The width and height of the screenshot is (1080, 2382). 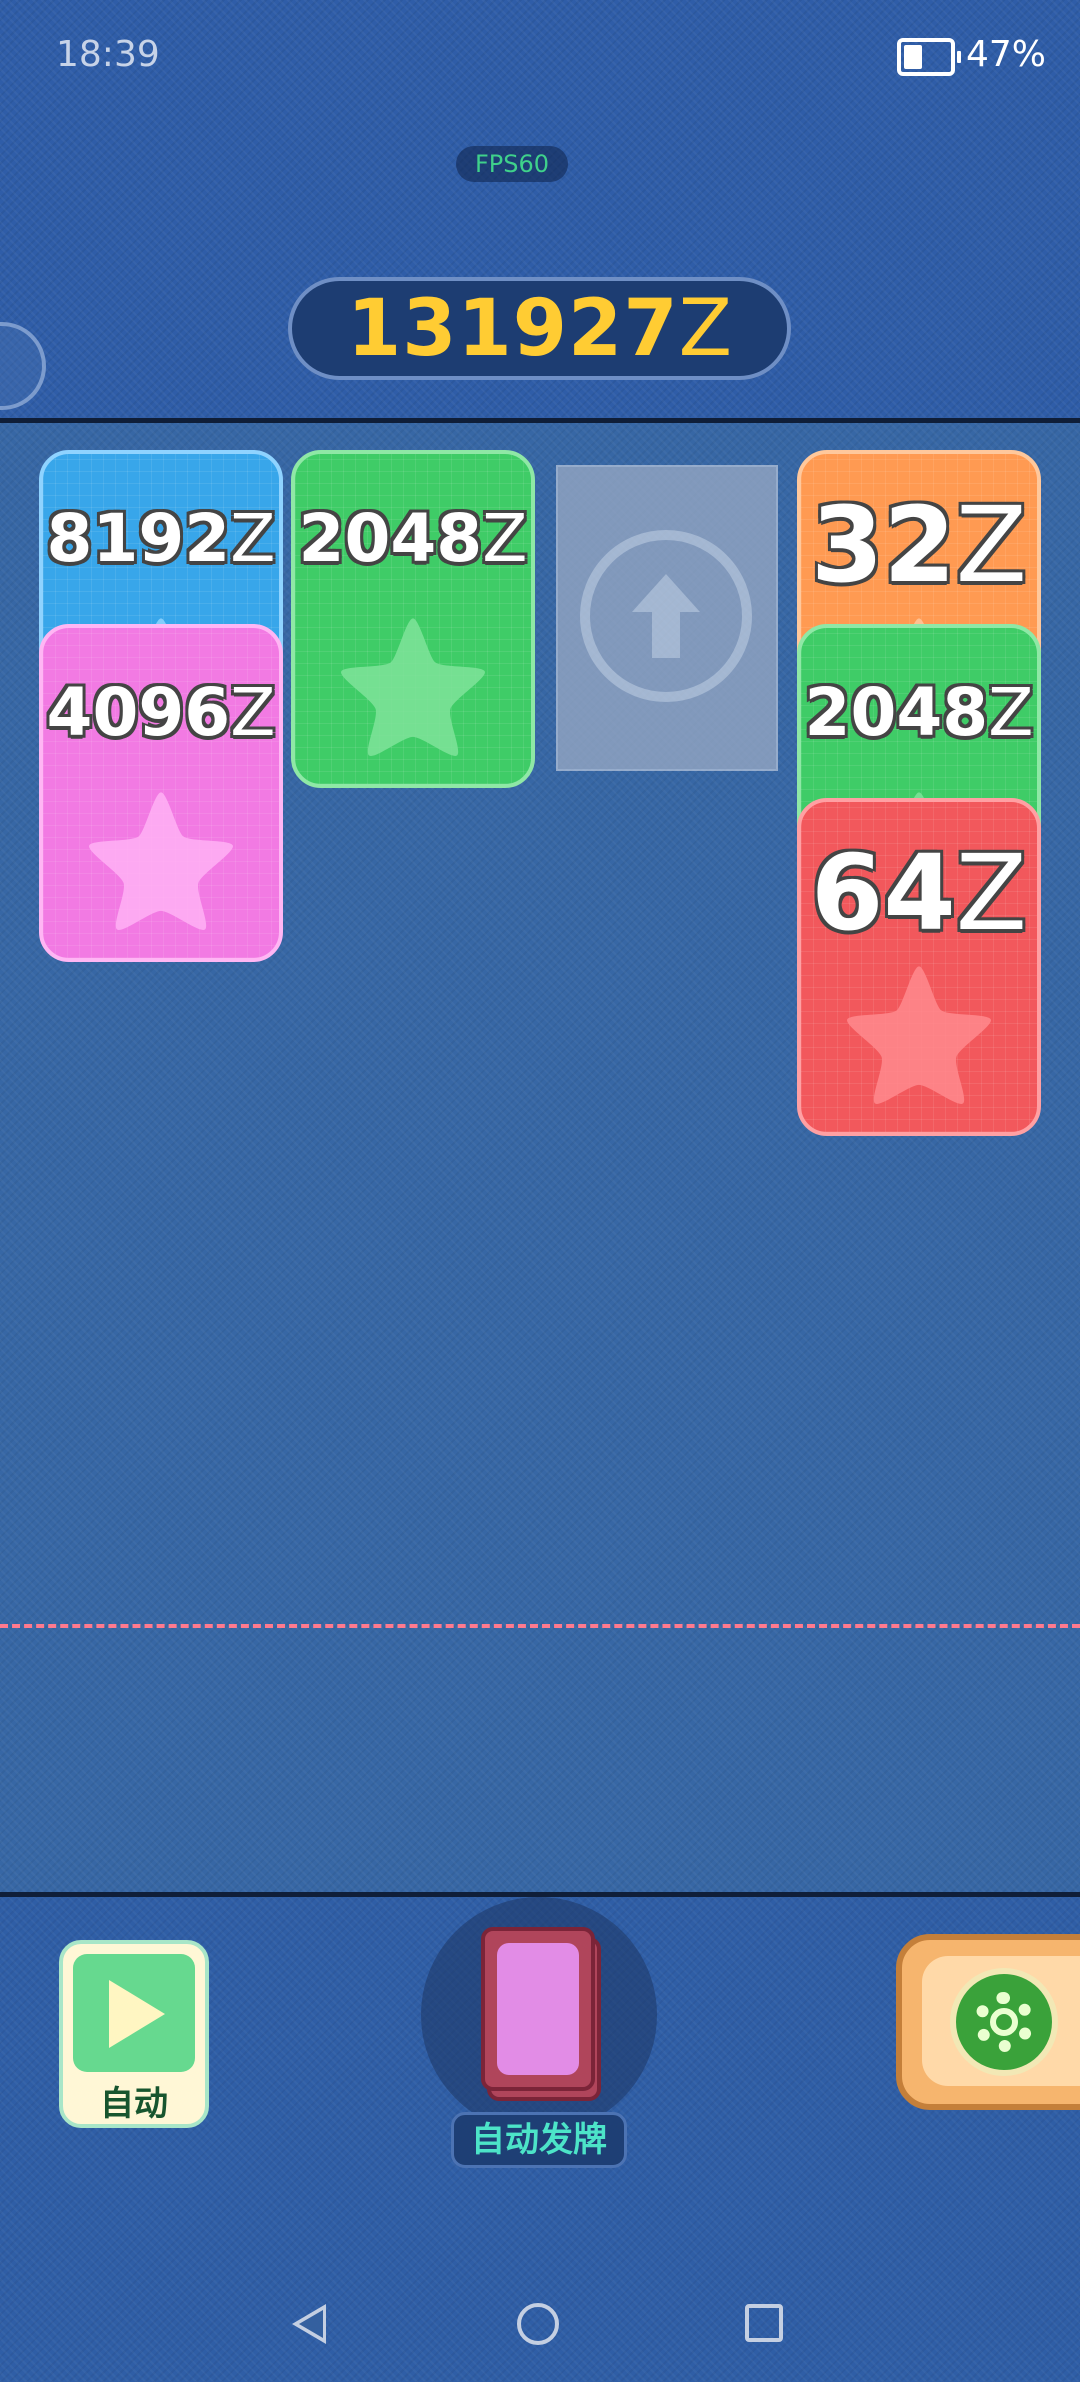 What do you see at coordinates (134, 2104) in the screenshot?
I see `auto-label: 自动` at bounding box center [134, 2104].